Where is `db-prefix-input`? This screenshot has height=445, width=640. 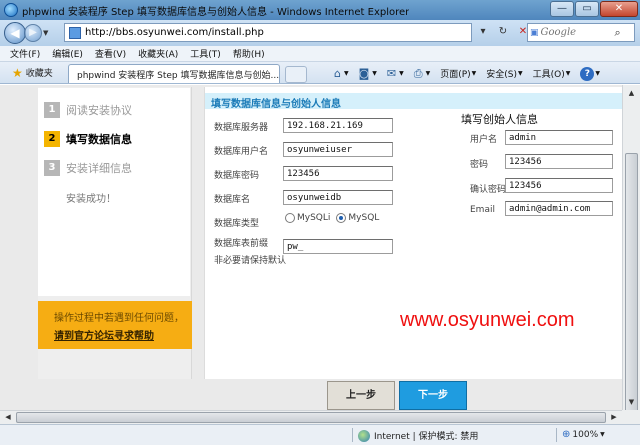
db-prefix-input is located at coordinates (338, 246).